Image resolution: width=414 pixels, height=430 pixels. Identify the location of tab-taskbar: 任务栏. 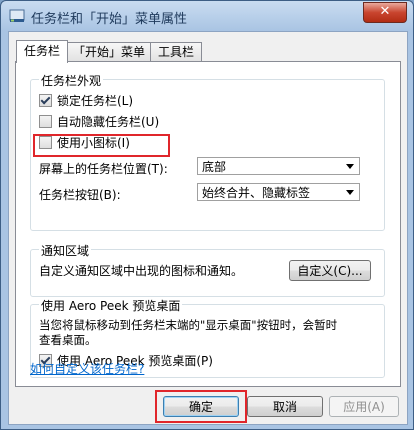
(42, 51).